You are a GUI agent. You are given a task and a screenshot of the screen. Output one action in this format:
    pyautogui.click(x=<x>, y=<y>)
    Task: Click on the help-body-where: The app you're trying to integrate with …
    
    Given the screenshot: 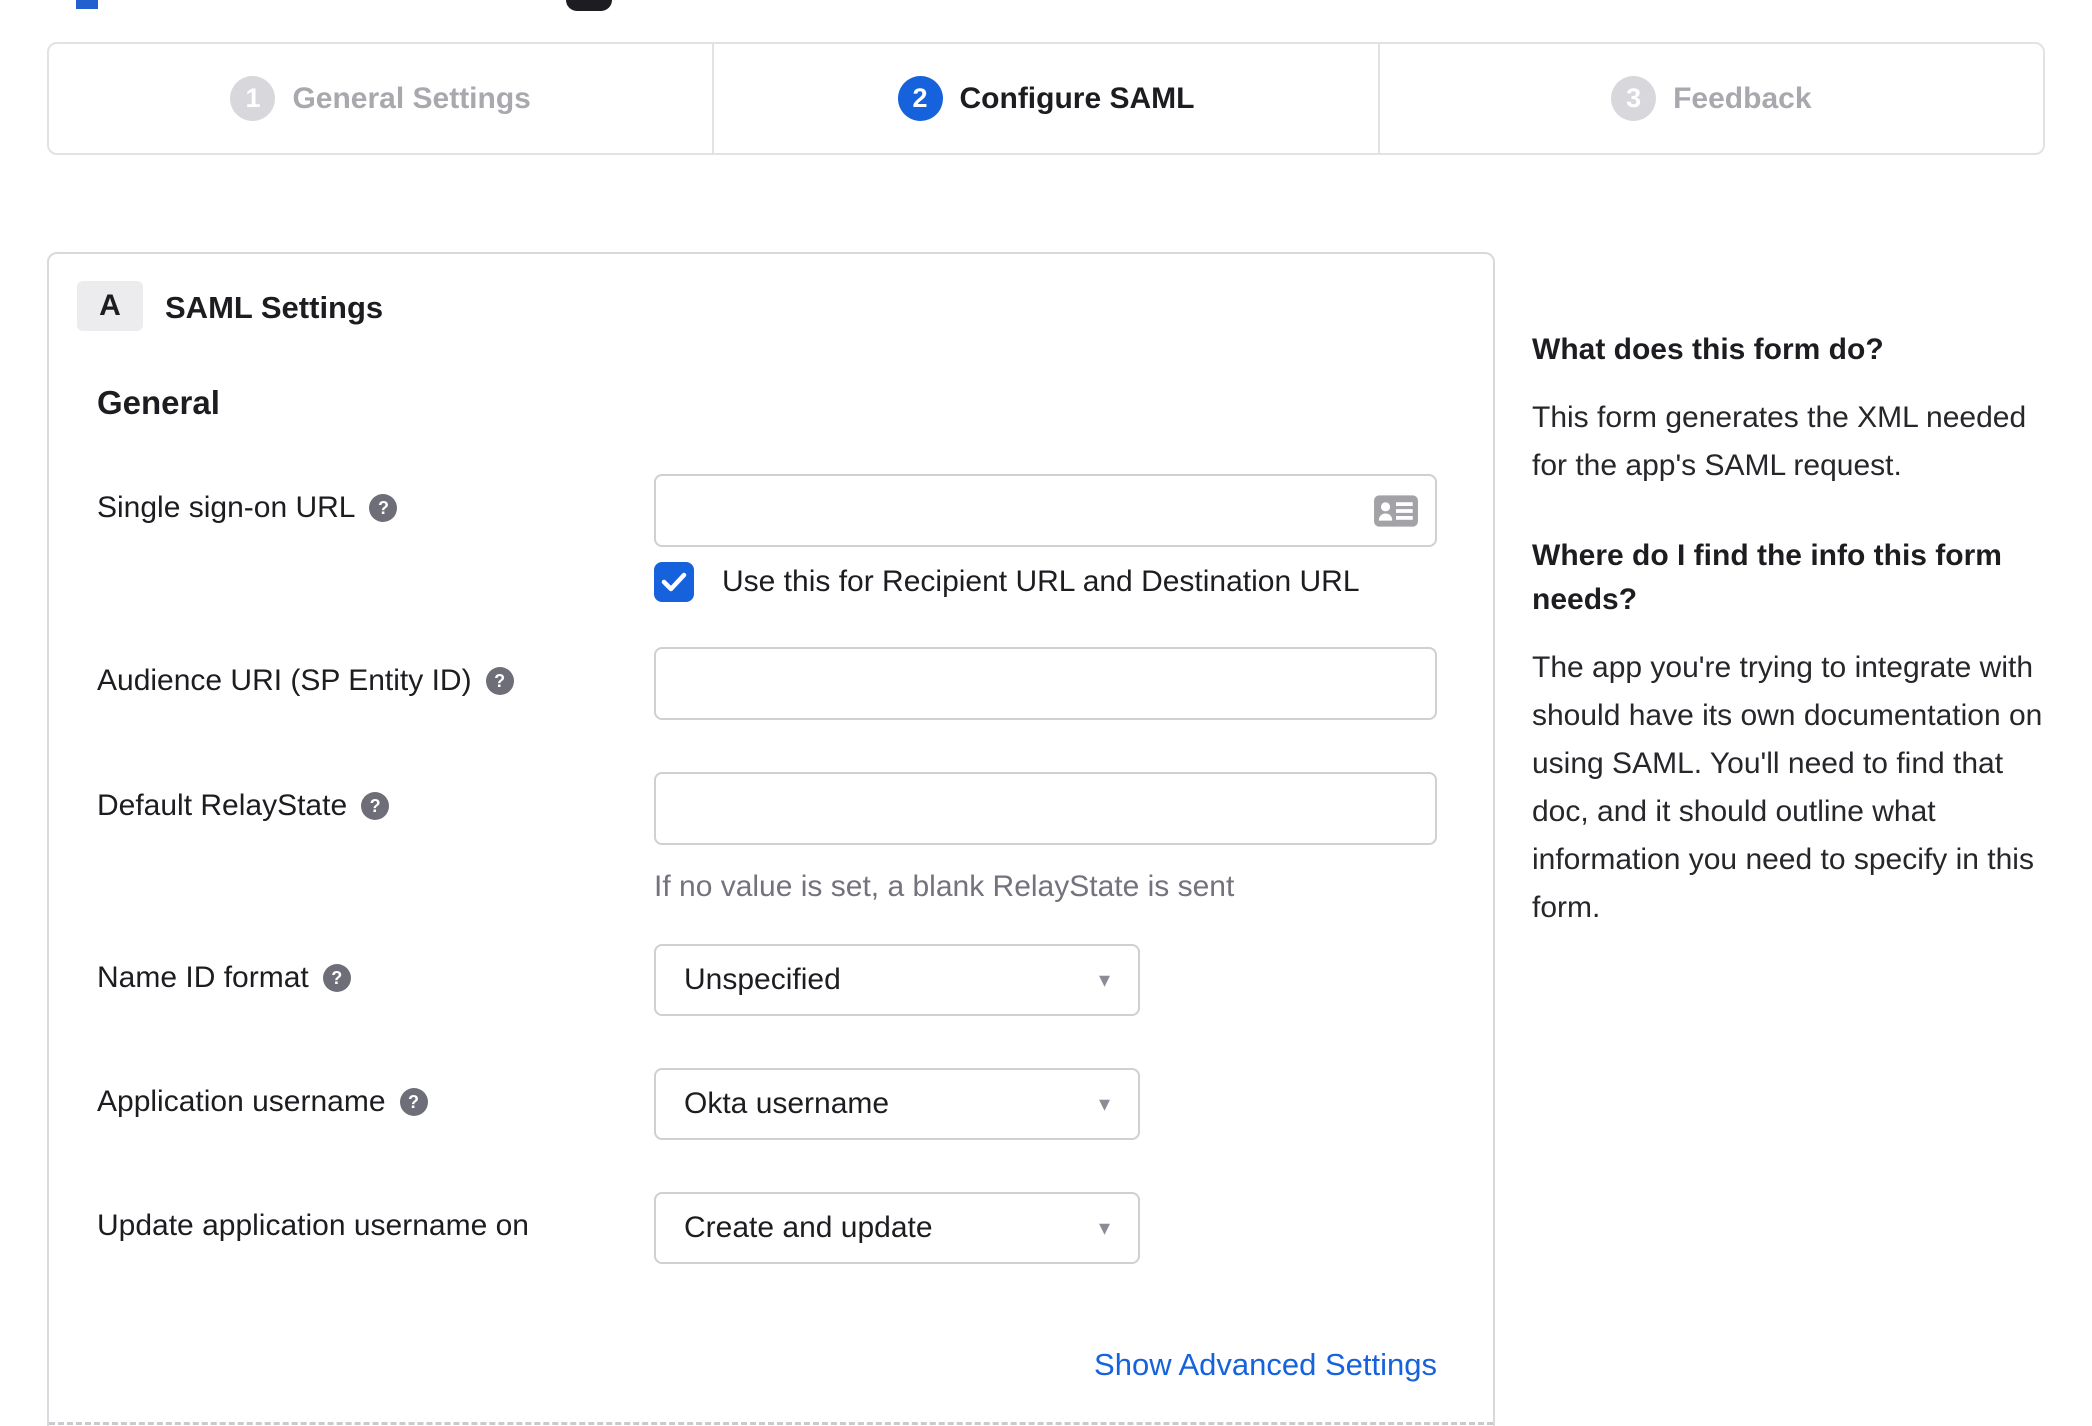 What is the action you would take?
    pyautogui.click(x=1787, y=787)
    